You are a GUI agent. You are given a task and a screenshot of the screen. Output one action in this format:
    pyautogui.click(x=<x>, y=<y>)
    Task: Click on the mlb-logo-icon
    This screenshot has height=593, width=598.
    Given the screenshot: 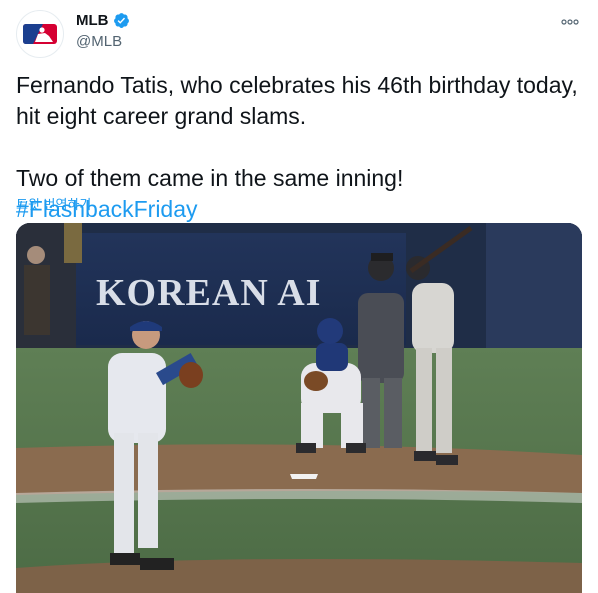 What is the action you would take?
    pyautogui.click(x=40, y=34)
    